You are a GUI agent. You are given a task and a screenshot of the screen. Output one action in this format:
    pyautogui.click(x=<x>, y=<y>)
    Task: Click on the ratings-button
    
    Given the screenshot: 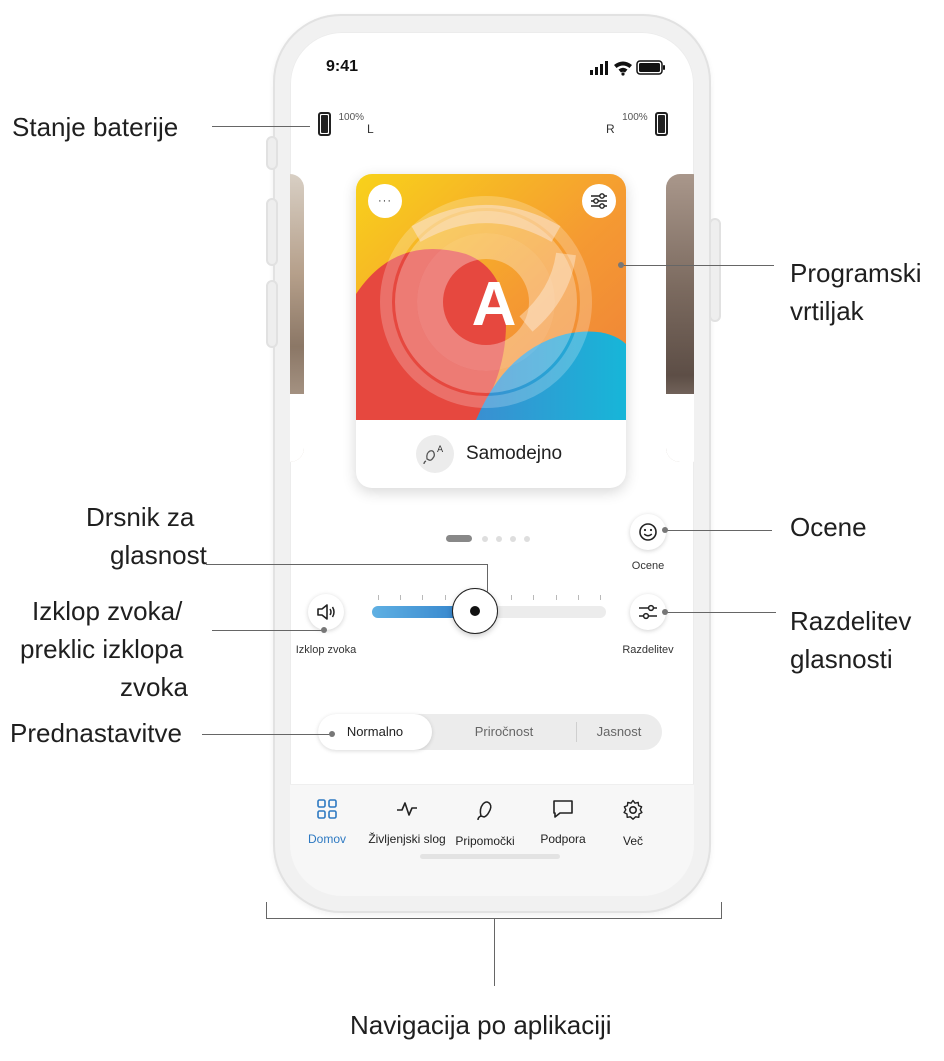 What is the action you would take?
    pyautogui.click(x=648, y=532)
    